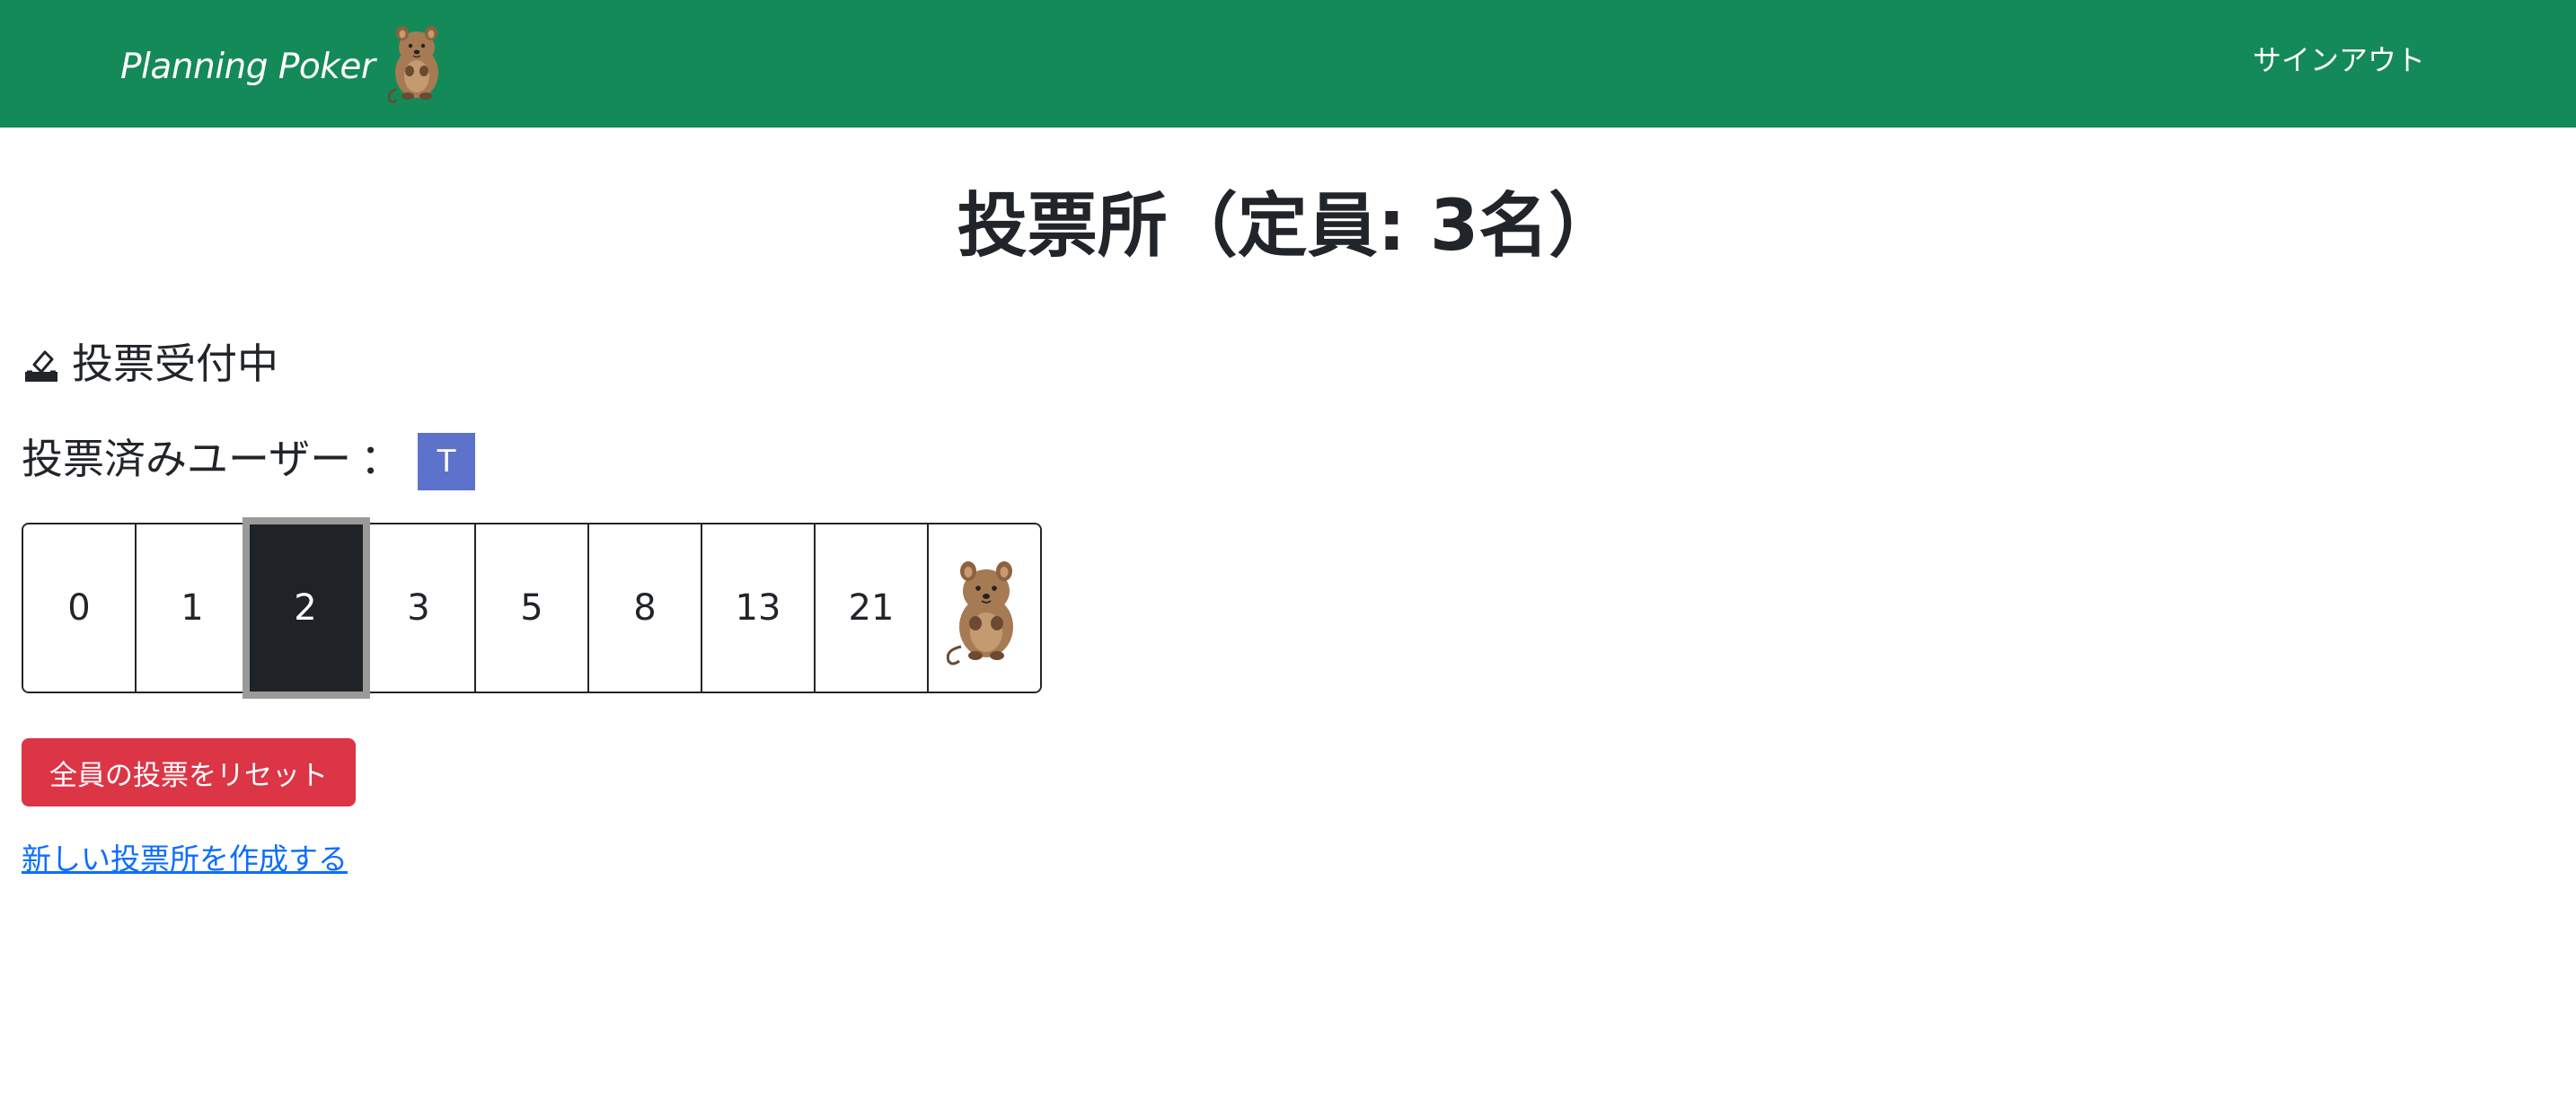 The width and height of the screenshot is (2576, 1119). What do you see at coordinates (872, 608) in the screenshot?
I see `card-21: 21` at bounding box center [872, 608].